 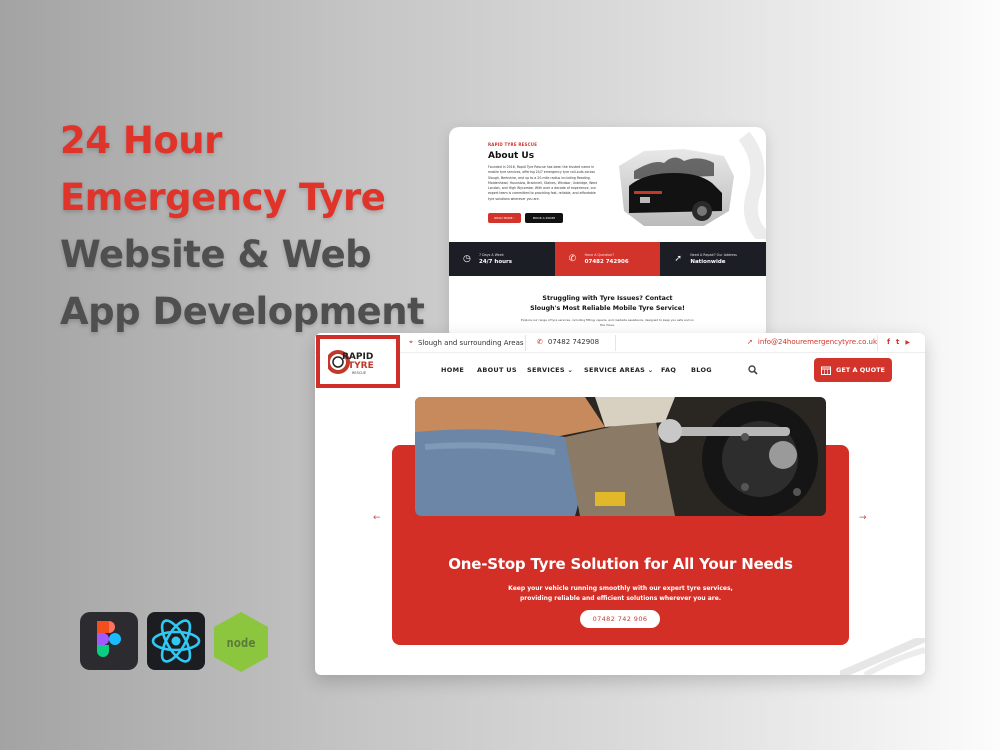 What do you see at coordinates (141, 140) in the screenshot?
I see `headline-line-1: 24 Hour` at bounding box center [141, 140].